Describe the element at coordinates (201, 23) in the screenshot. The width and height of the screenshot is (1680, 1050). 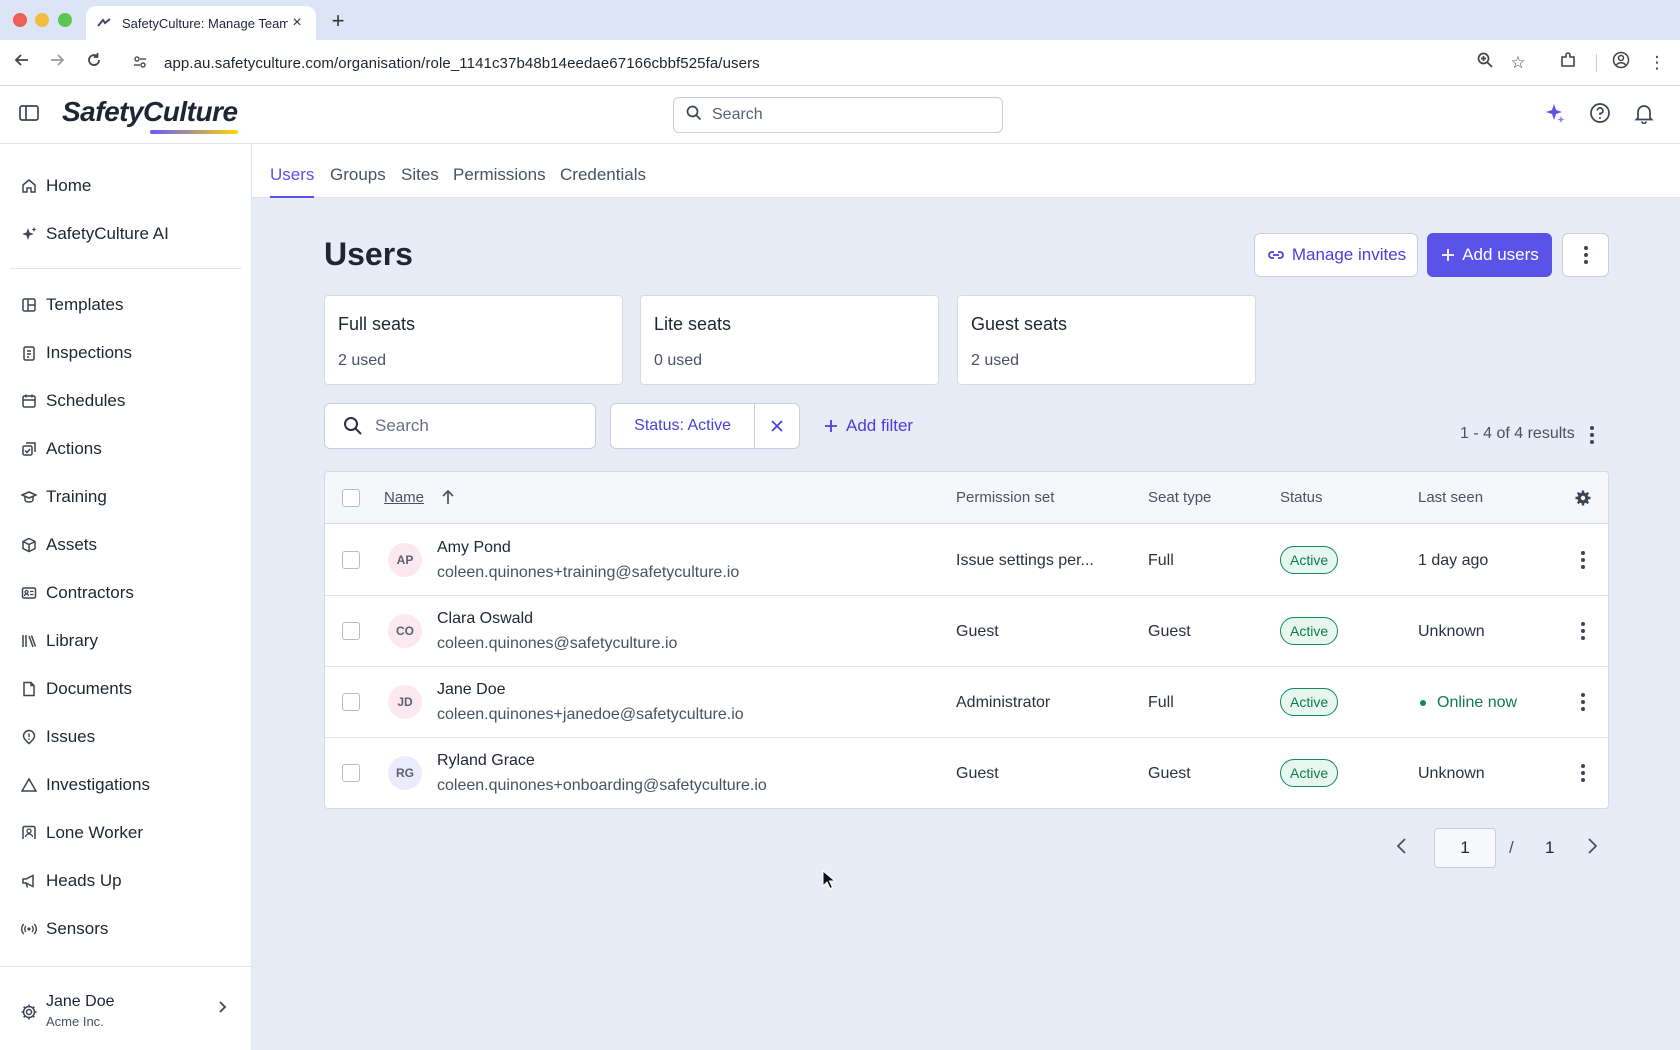
I see `browser-tab: SafetyCulture: Manage Team ×` at that location.